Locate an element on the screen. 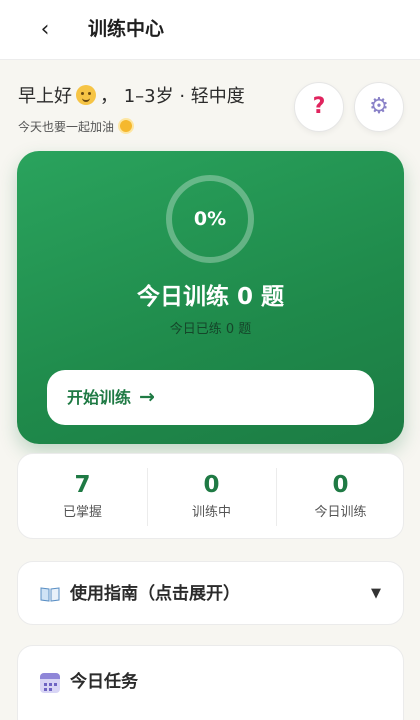 The width and height of the screenshot is (420, 720). sun-icon is located at coordinates (126, 126).